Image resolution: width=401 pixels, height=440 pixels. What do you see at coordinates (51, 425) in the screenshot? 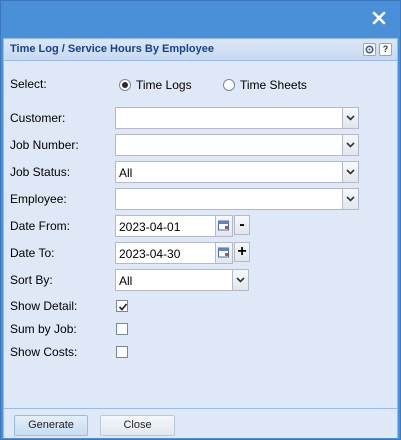
I see `generate-button: Generate` at bounding box center [51, 425].